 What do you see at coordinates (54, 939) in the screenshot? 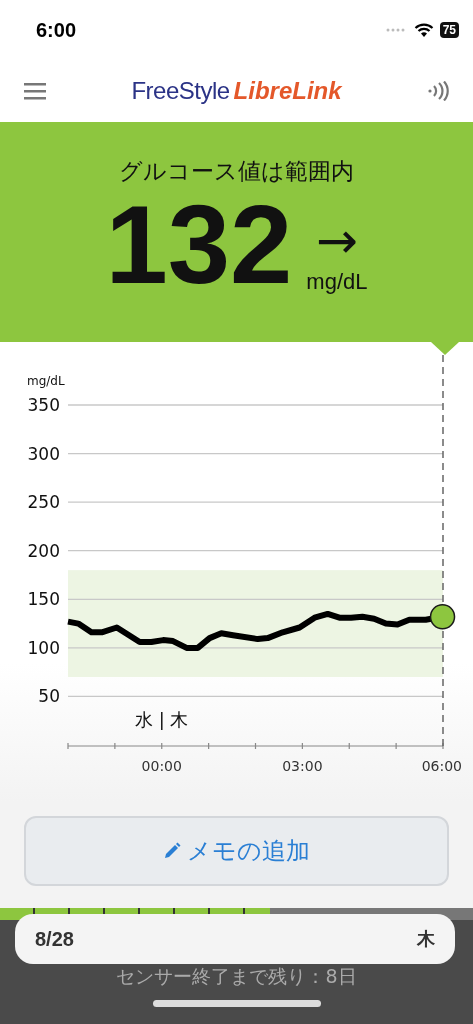
I see `date-text: 8/28` at bounding box center [54, 939].